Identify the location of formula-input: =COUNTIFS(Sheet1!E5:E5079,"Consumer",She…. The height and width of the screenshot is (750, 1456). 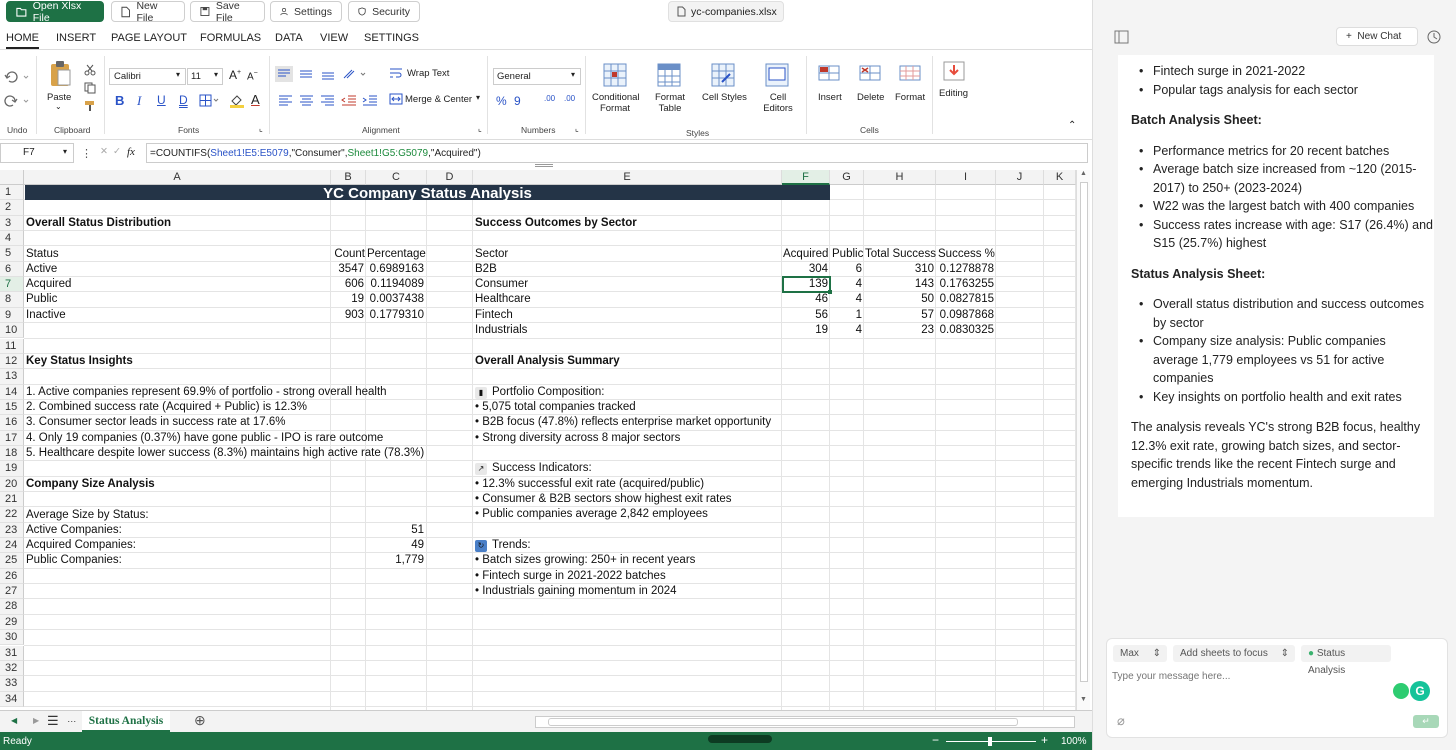
(617, 153).